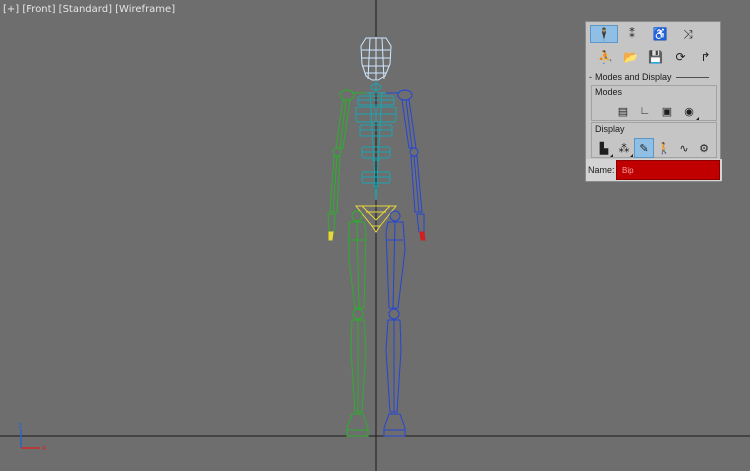  Describe the element at coordinates (633, 77) in the screenshot. I see `rollout-title: Modes and Display` at that location.